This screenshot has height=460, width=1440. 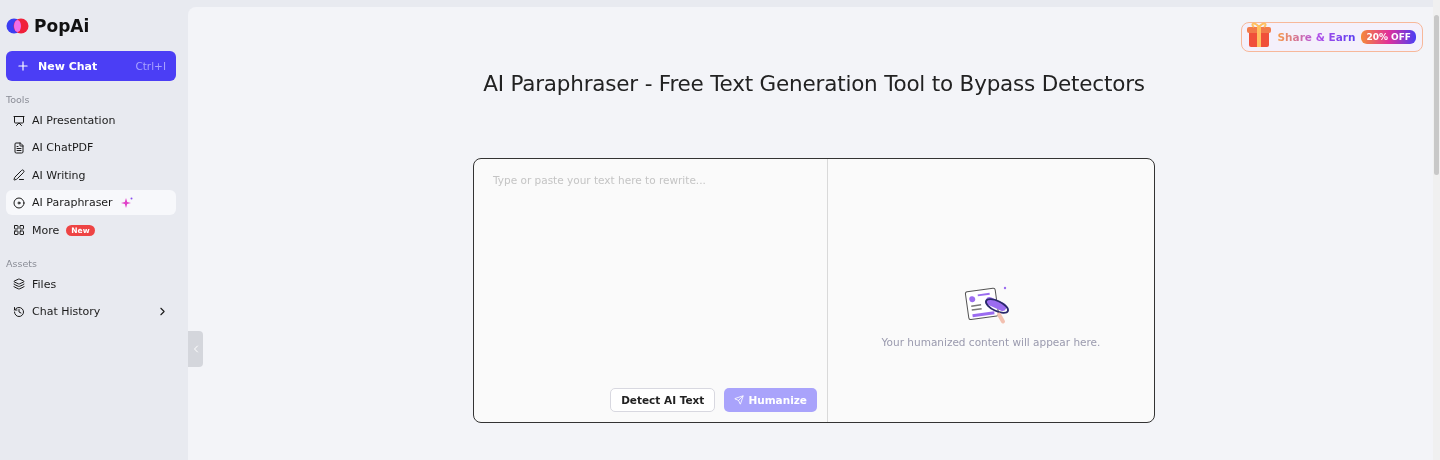 I want to click on new-chat-button: New Chat Ctrl+I, so click(x=91, y=66).